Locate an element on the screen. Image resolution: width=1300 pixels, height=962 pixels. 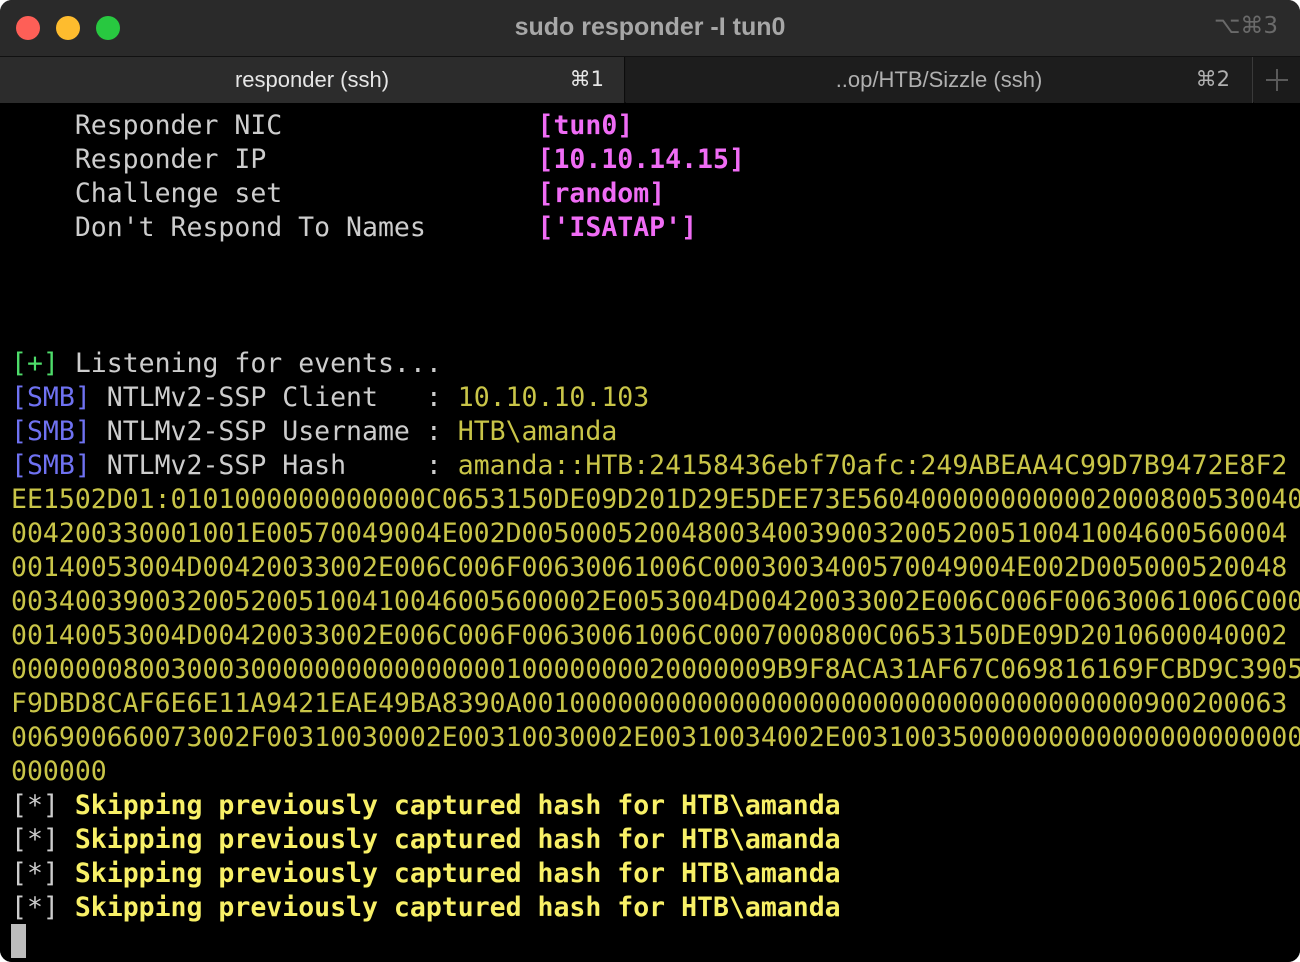
config-label: Responder IP is located at coordinates (274, 159).